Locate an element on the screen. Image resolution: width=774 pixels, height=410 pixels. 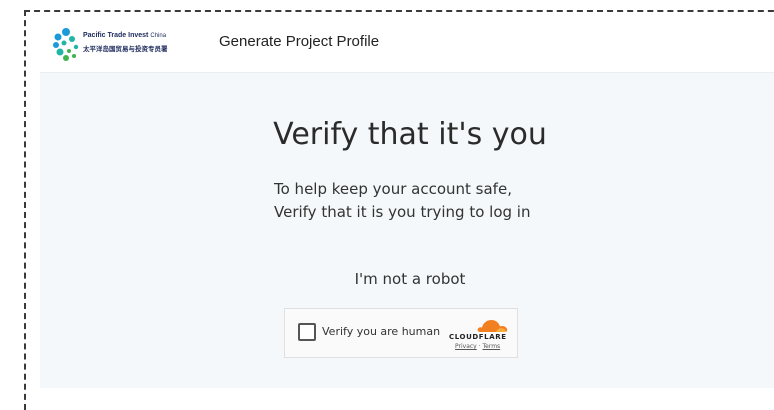
logo-text-cn: 太平洋岛国贸易与投资专员署 is located at coordinates (125, 49).